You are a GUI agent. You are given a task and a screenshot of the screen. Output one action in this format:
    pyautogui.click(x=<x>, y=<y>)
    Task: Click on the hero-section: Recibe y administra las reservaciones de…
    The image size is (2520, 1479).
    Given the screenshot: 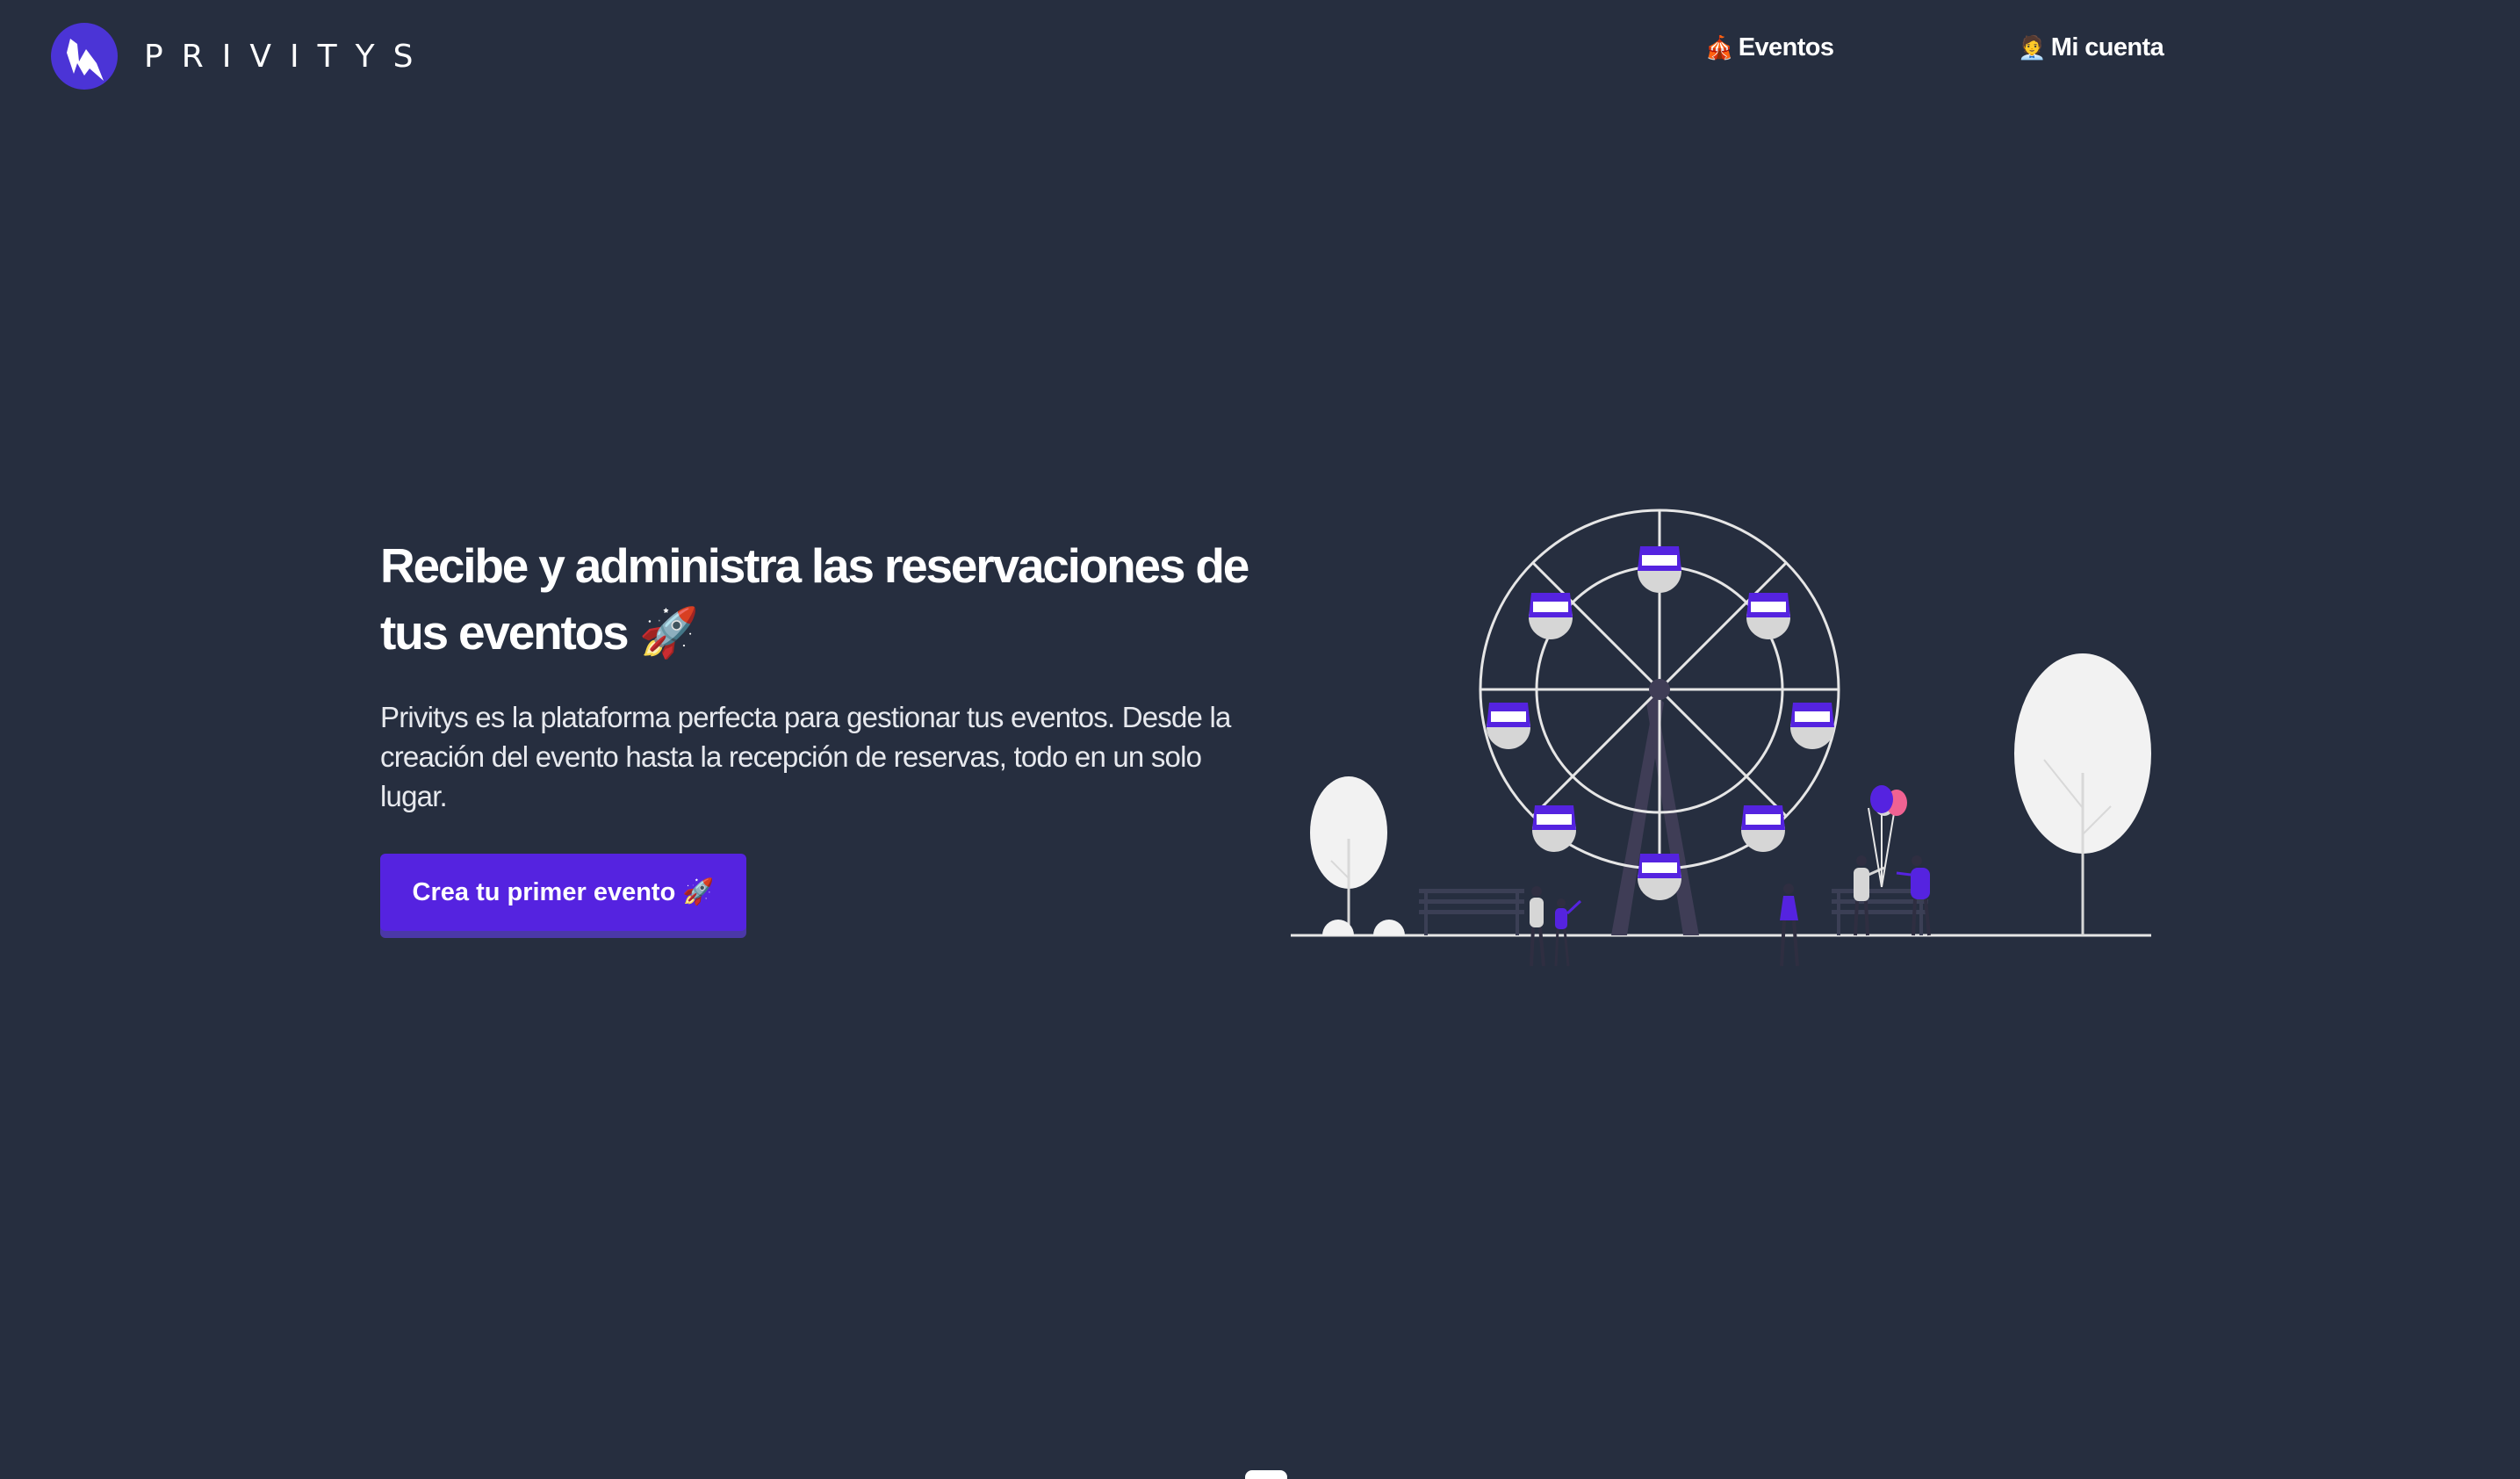 What is the action you would take?
    pyautogui.click(x=823, y=674)
    